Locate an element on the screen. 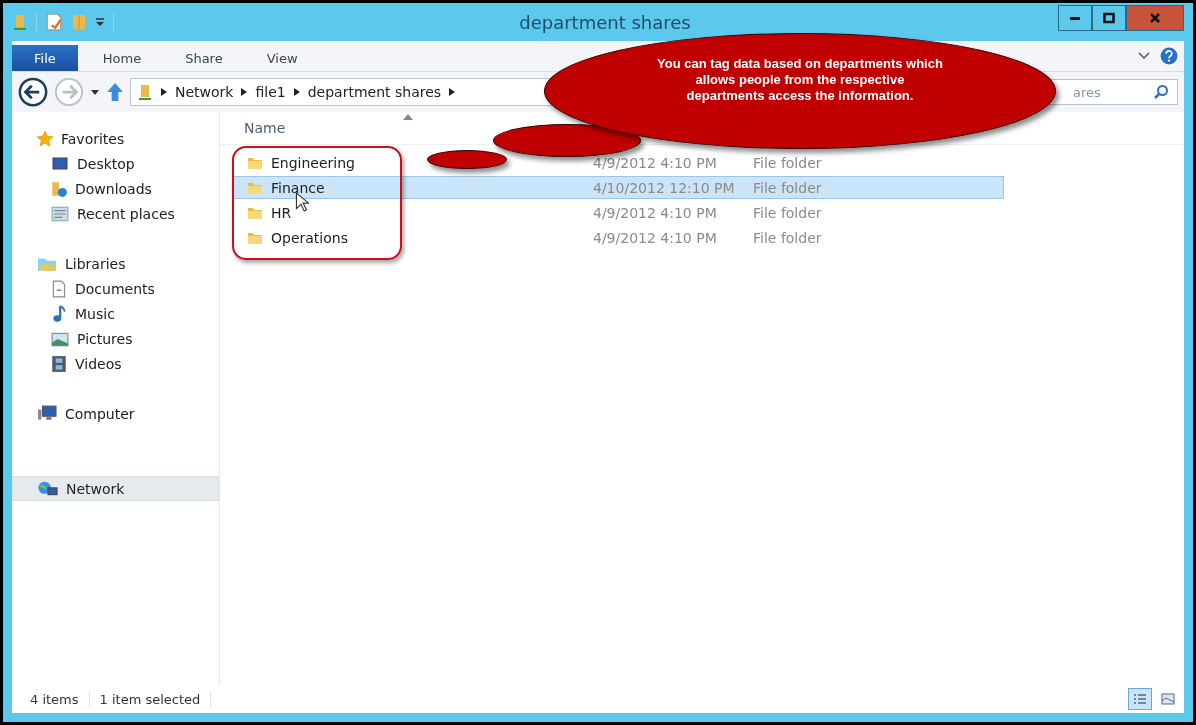 This screenshot has height=725, width=1196. date-modified: 4/10/2012 12:10 PM is located at coordinates (664, 187).